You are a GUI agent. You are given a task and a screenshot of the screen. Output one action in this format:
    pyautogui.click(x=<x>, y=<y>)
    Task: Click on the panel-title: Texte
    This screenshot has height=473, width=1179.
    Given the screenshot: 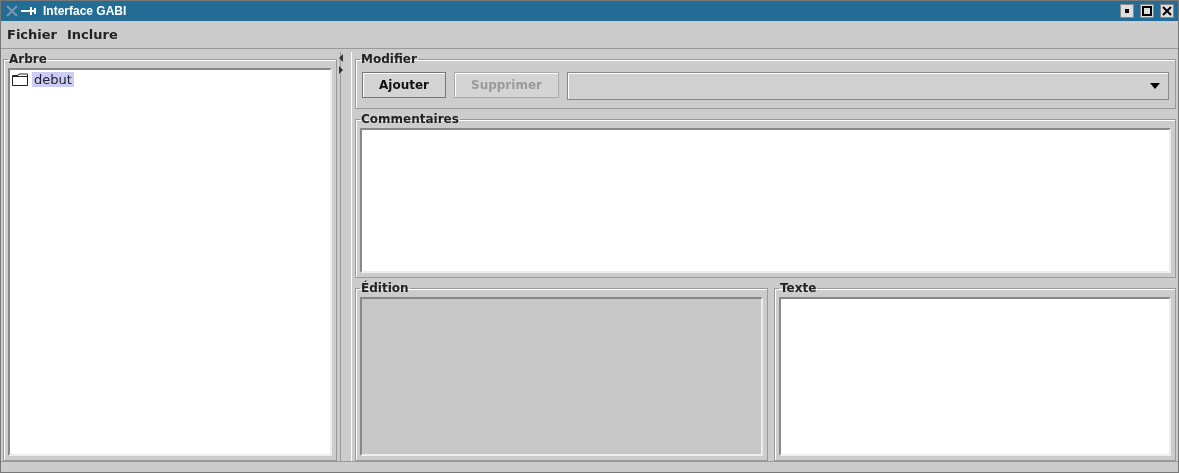 What is the action you would take?
    pyautogui.click(x=798, y=288)
    